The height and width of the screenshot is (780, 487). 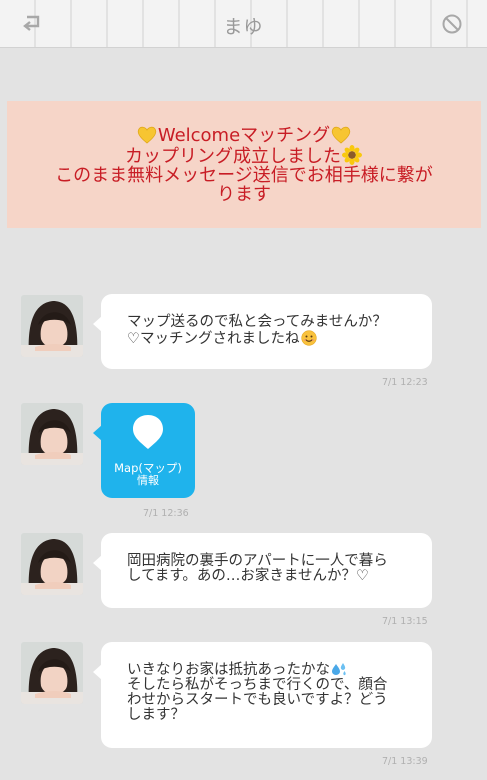 I want to click on banner-line-1: Welcomeマッチング, so click(x=244, y=135).